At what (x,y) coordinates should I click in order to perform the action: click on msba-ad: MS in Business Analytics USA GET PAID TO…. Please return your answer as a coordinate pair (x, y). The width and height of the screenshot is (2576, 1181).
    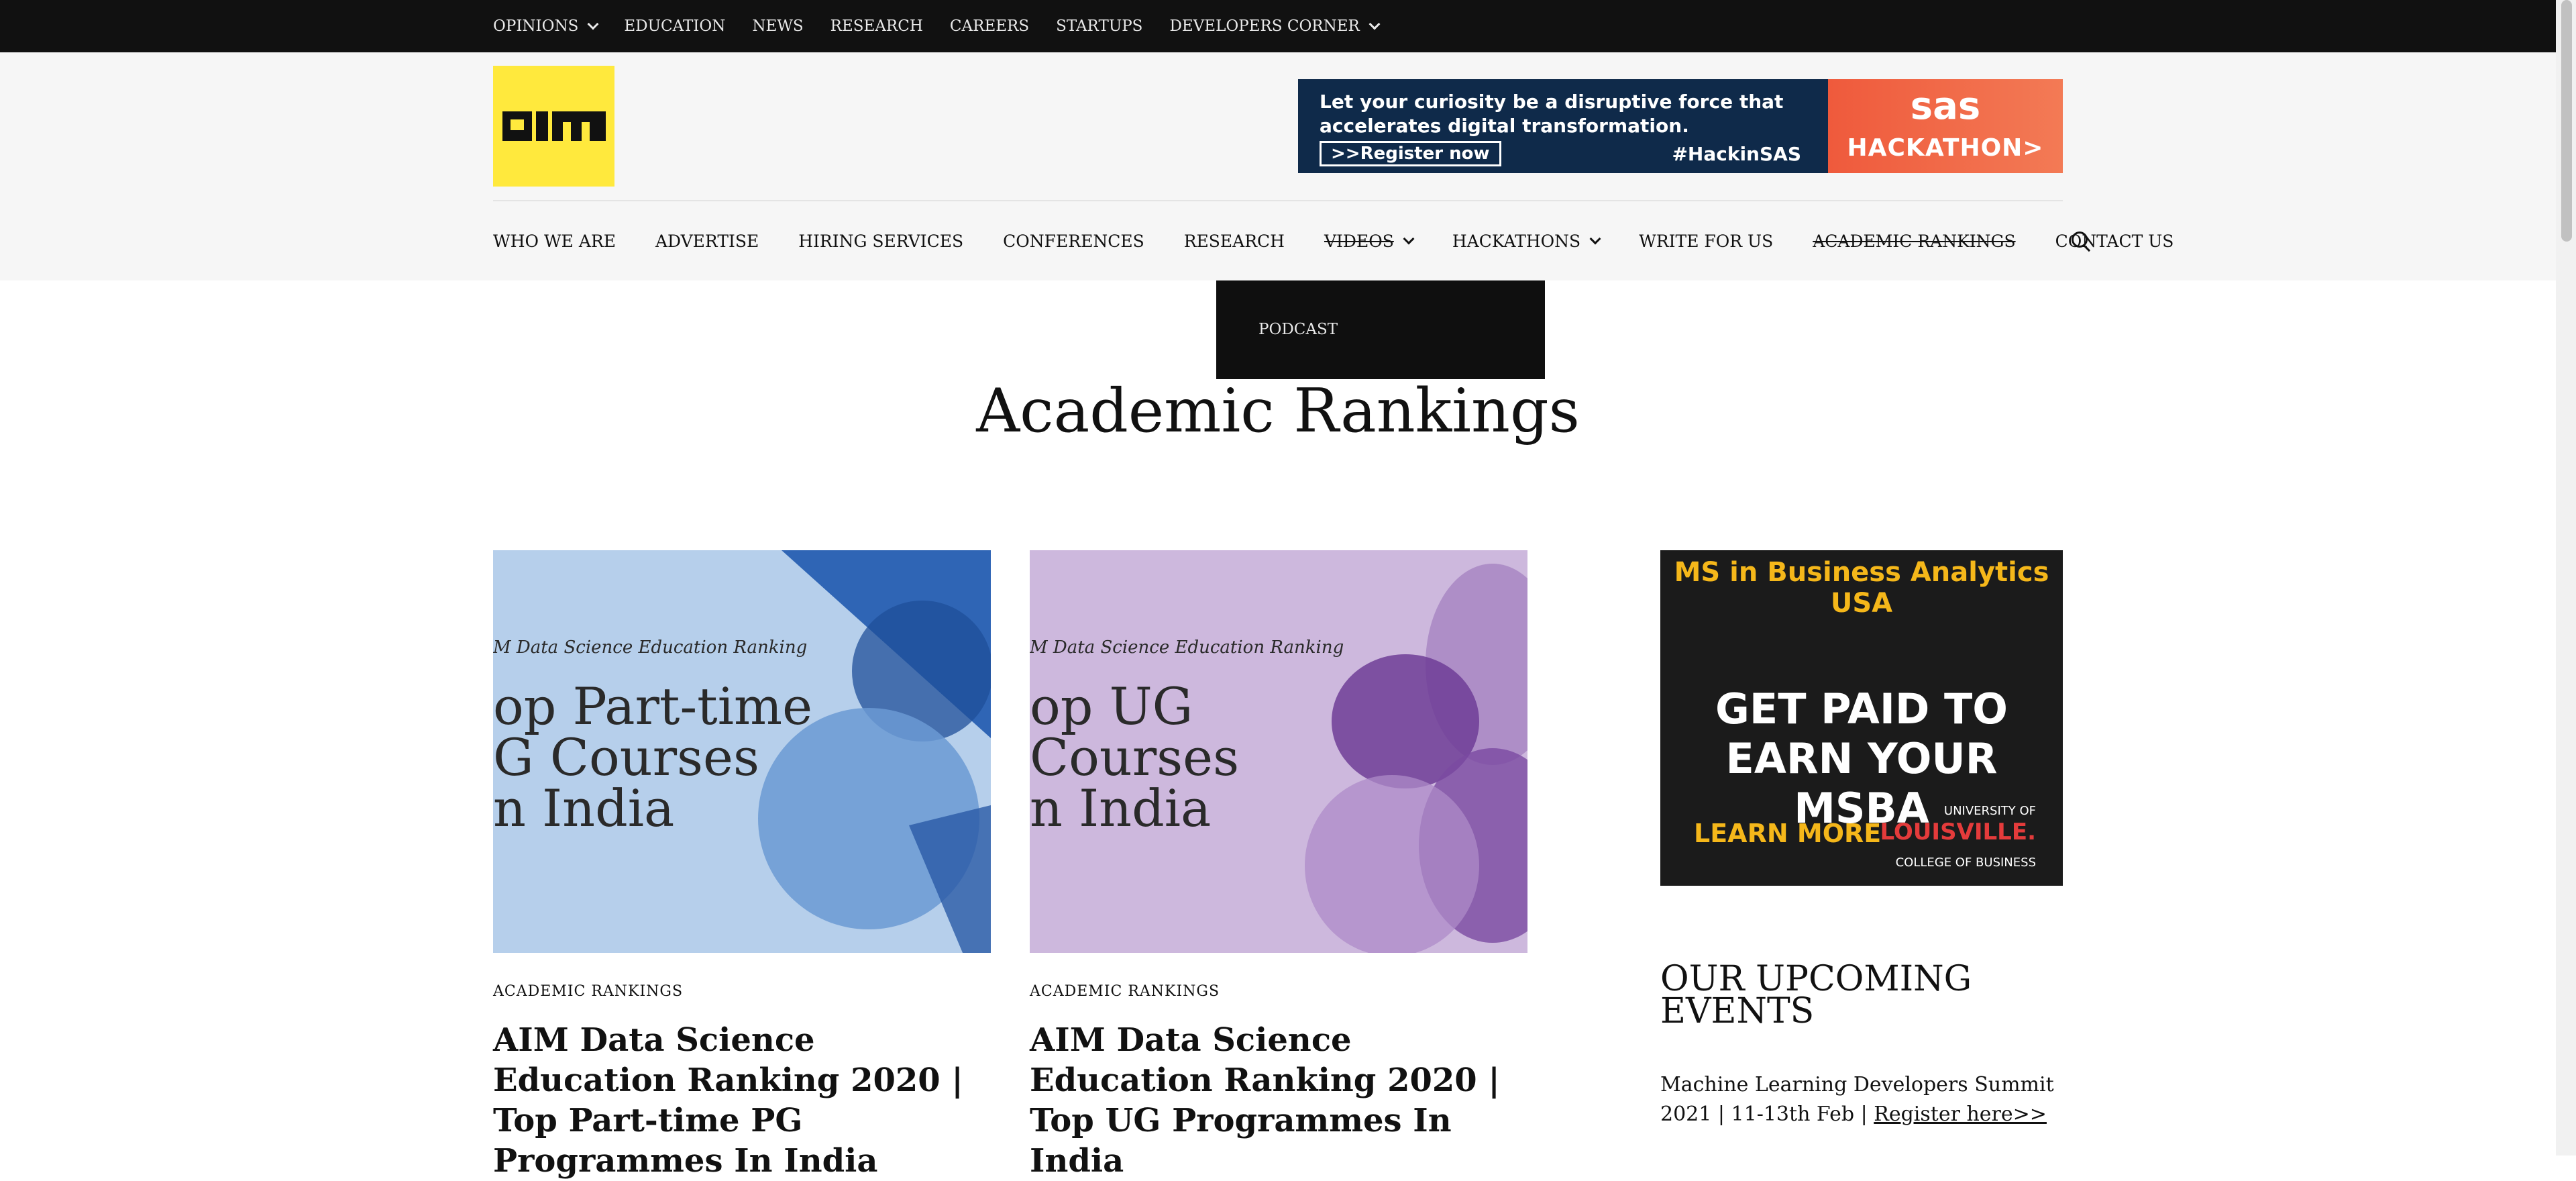
    Looking at the image, I should click on (1861, 718).